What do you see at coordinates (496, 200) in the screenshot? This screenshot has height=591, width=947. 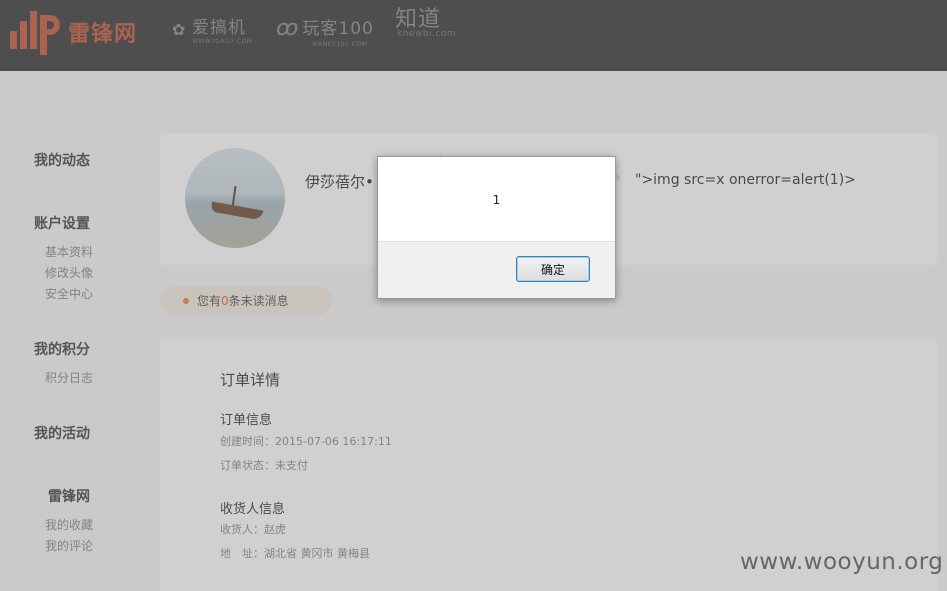 I see `alert-message: 1` at bounding box center [496, 200].